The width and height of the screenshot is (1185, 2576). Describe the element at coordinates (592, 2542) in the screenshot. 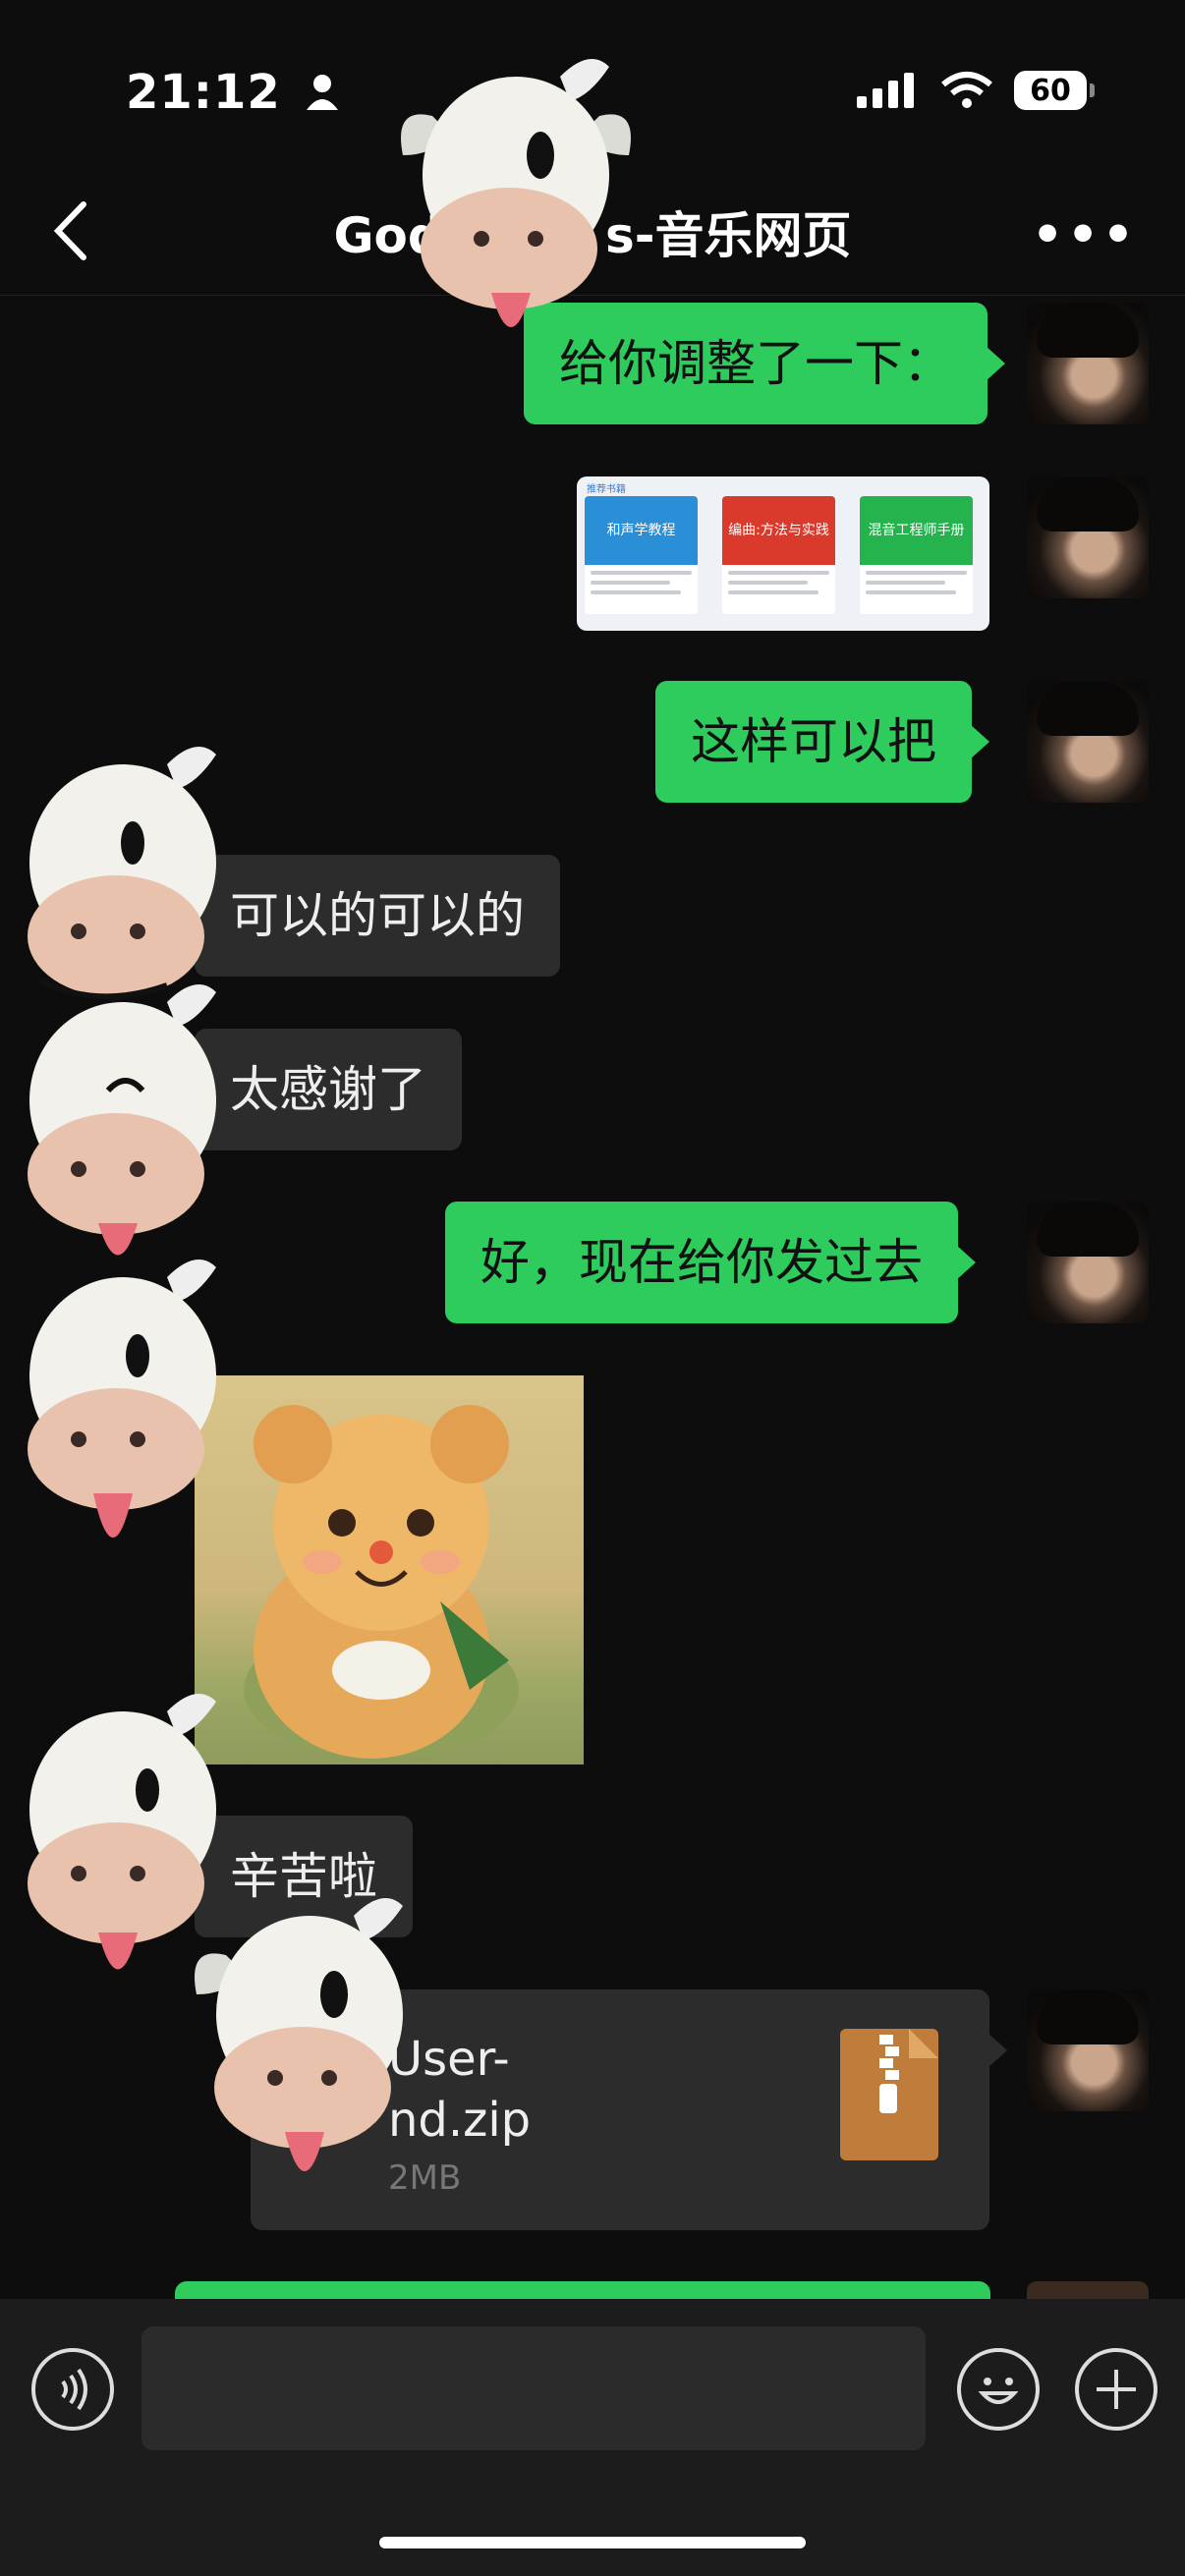

I see `home-indicator` at that location.